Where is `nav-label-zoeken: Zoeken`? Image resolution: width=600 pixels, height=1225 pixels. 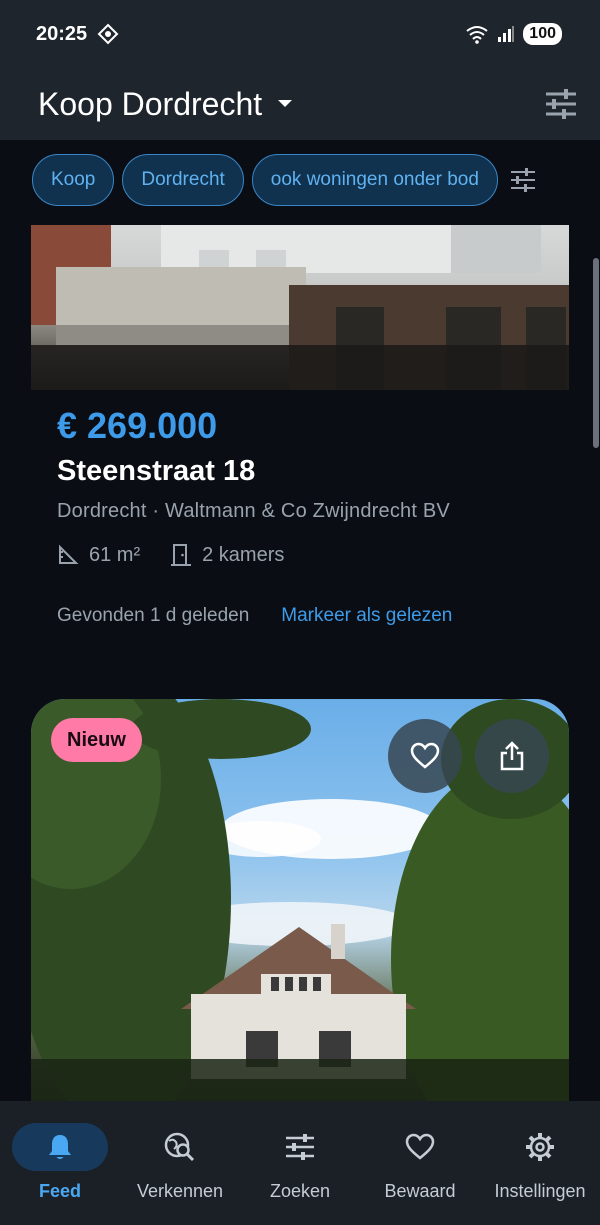
nav-label-zoeken: Zoeken is located at coordinates (300, 1191).